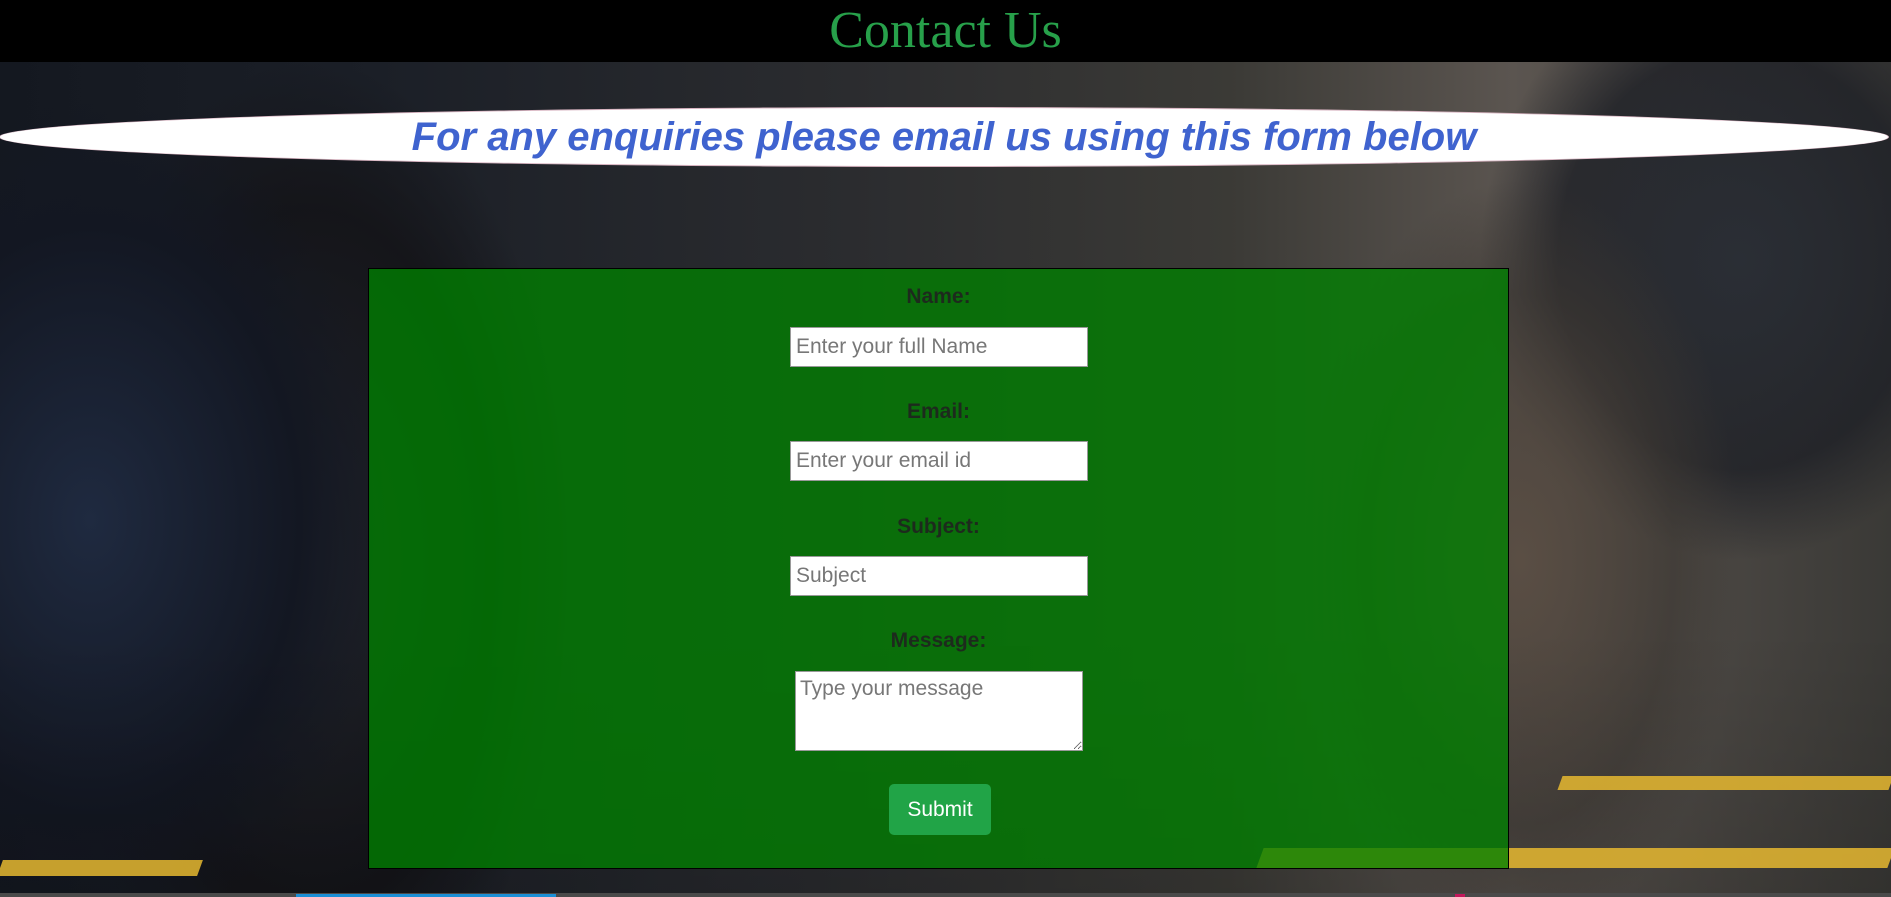  I want to click on site-header: Contact Us, so click(945, 31).